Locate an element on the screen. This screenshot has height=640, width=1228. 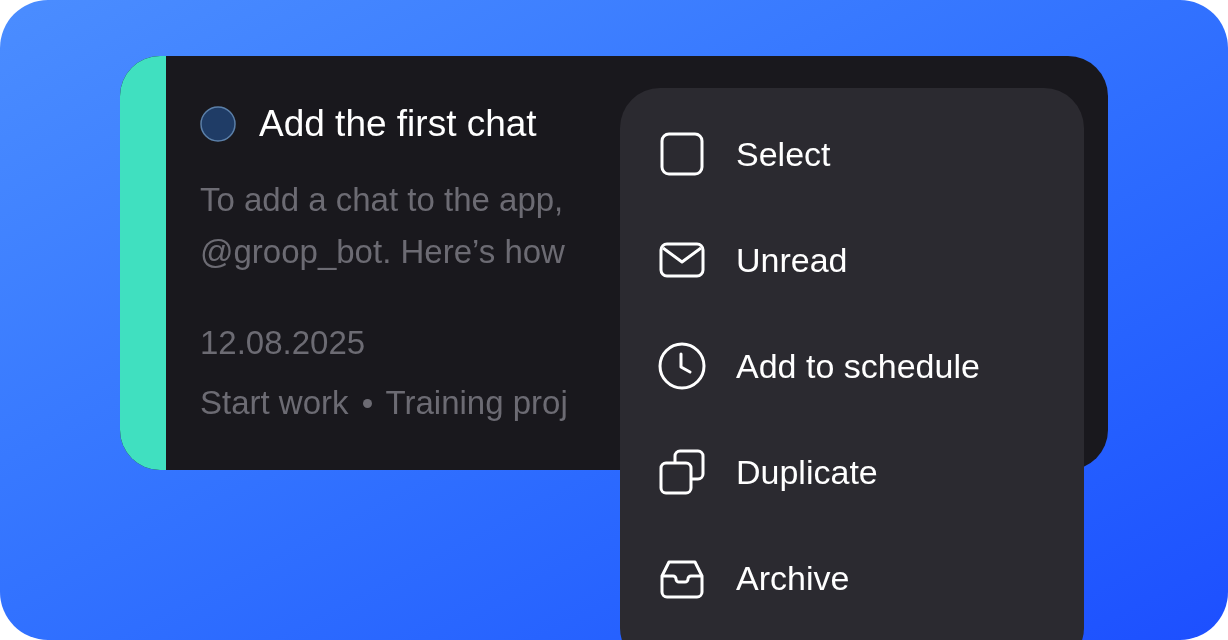
chat-date: 12.08.2025 is located at coordinates (283, 343).